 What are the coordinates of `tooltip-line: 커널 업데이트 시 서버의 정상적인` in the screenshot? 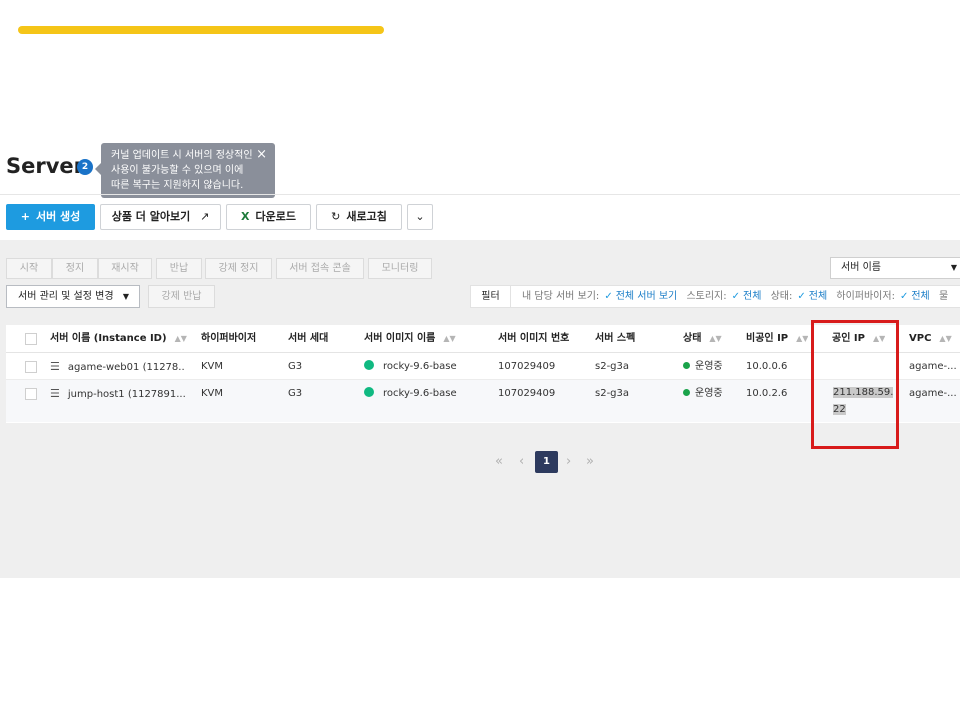 It's located at (182, 155).